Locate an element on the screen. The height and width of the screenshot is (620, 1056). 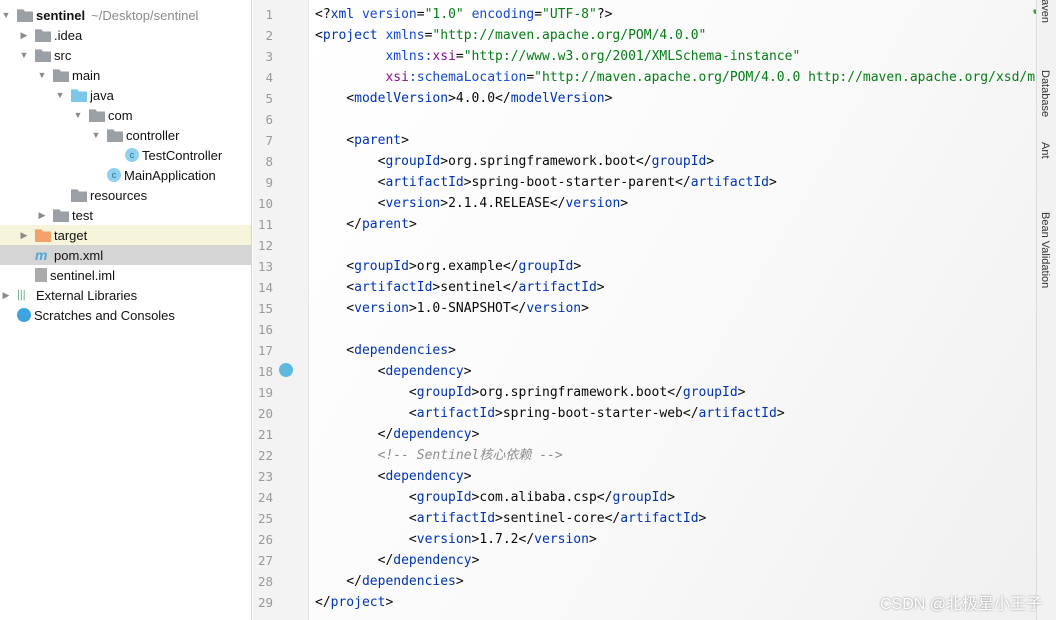
code-line: <parent> is located at coordinates (362, 140).